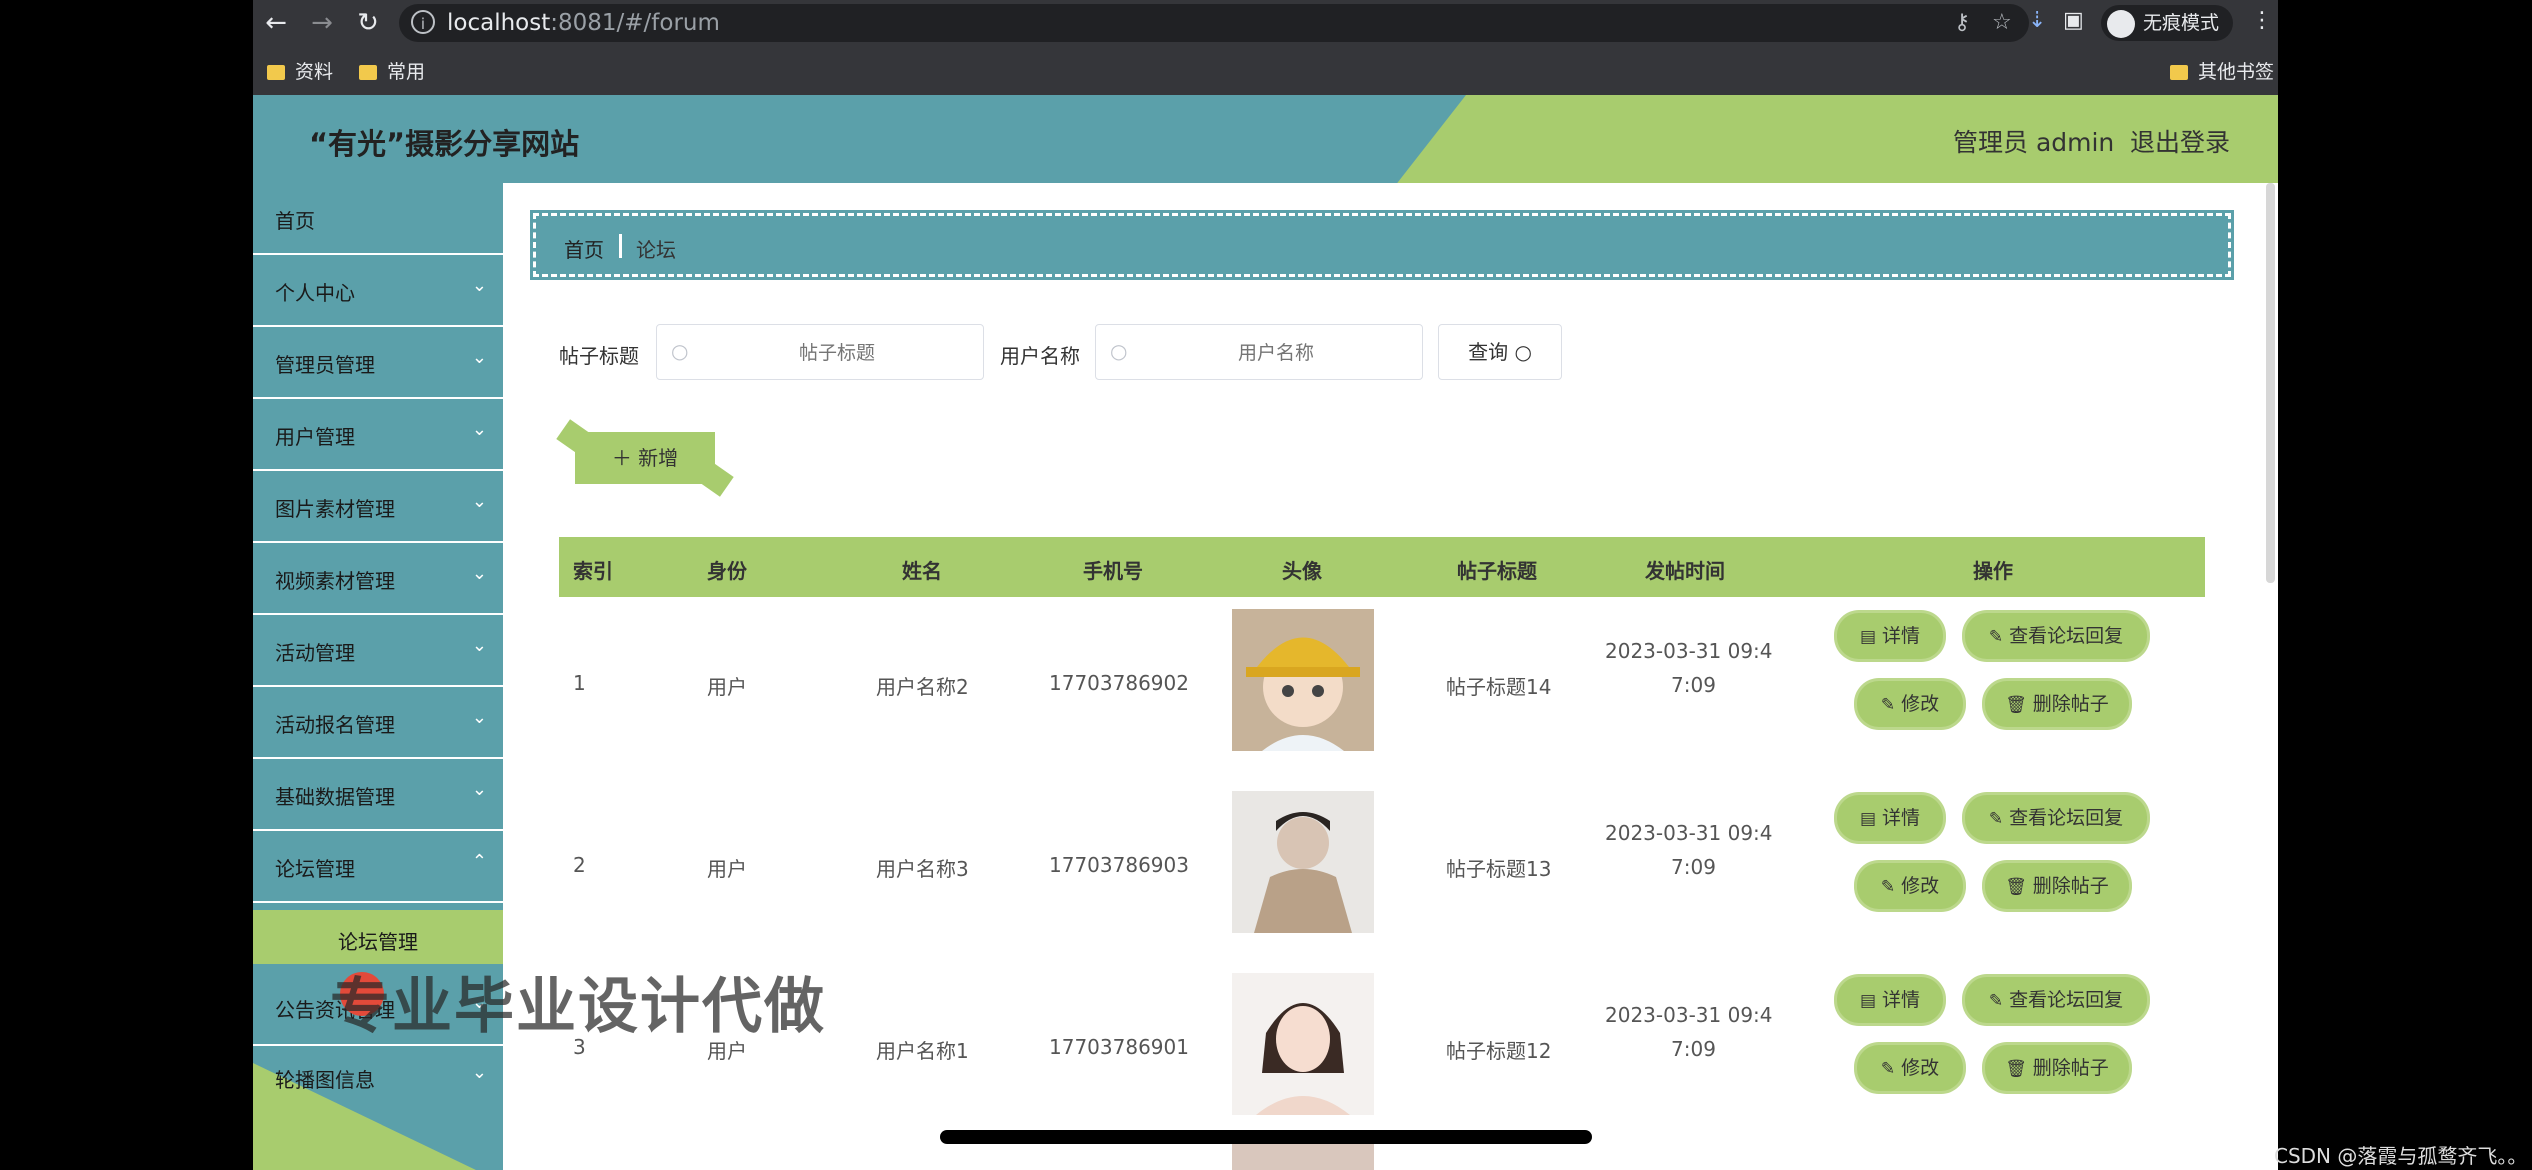  What do you see at coordinates (727, 687) in the screenshot?
I see `cell-role: 用户` at bounding box center [727, 687].